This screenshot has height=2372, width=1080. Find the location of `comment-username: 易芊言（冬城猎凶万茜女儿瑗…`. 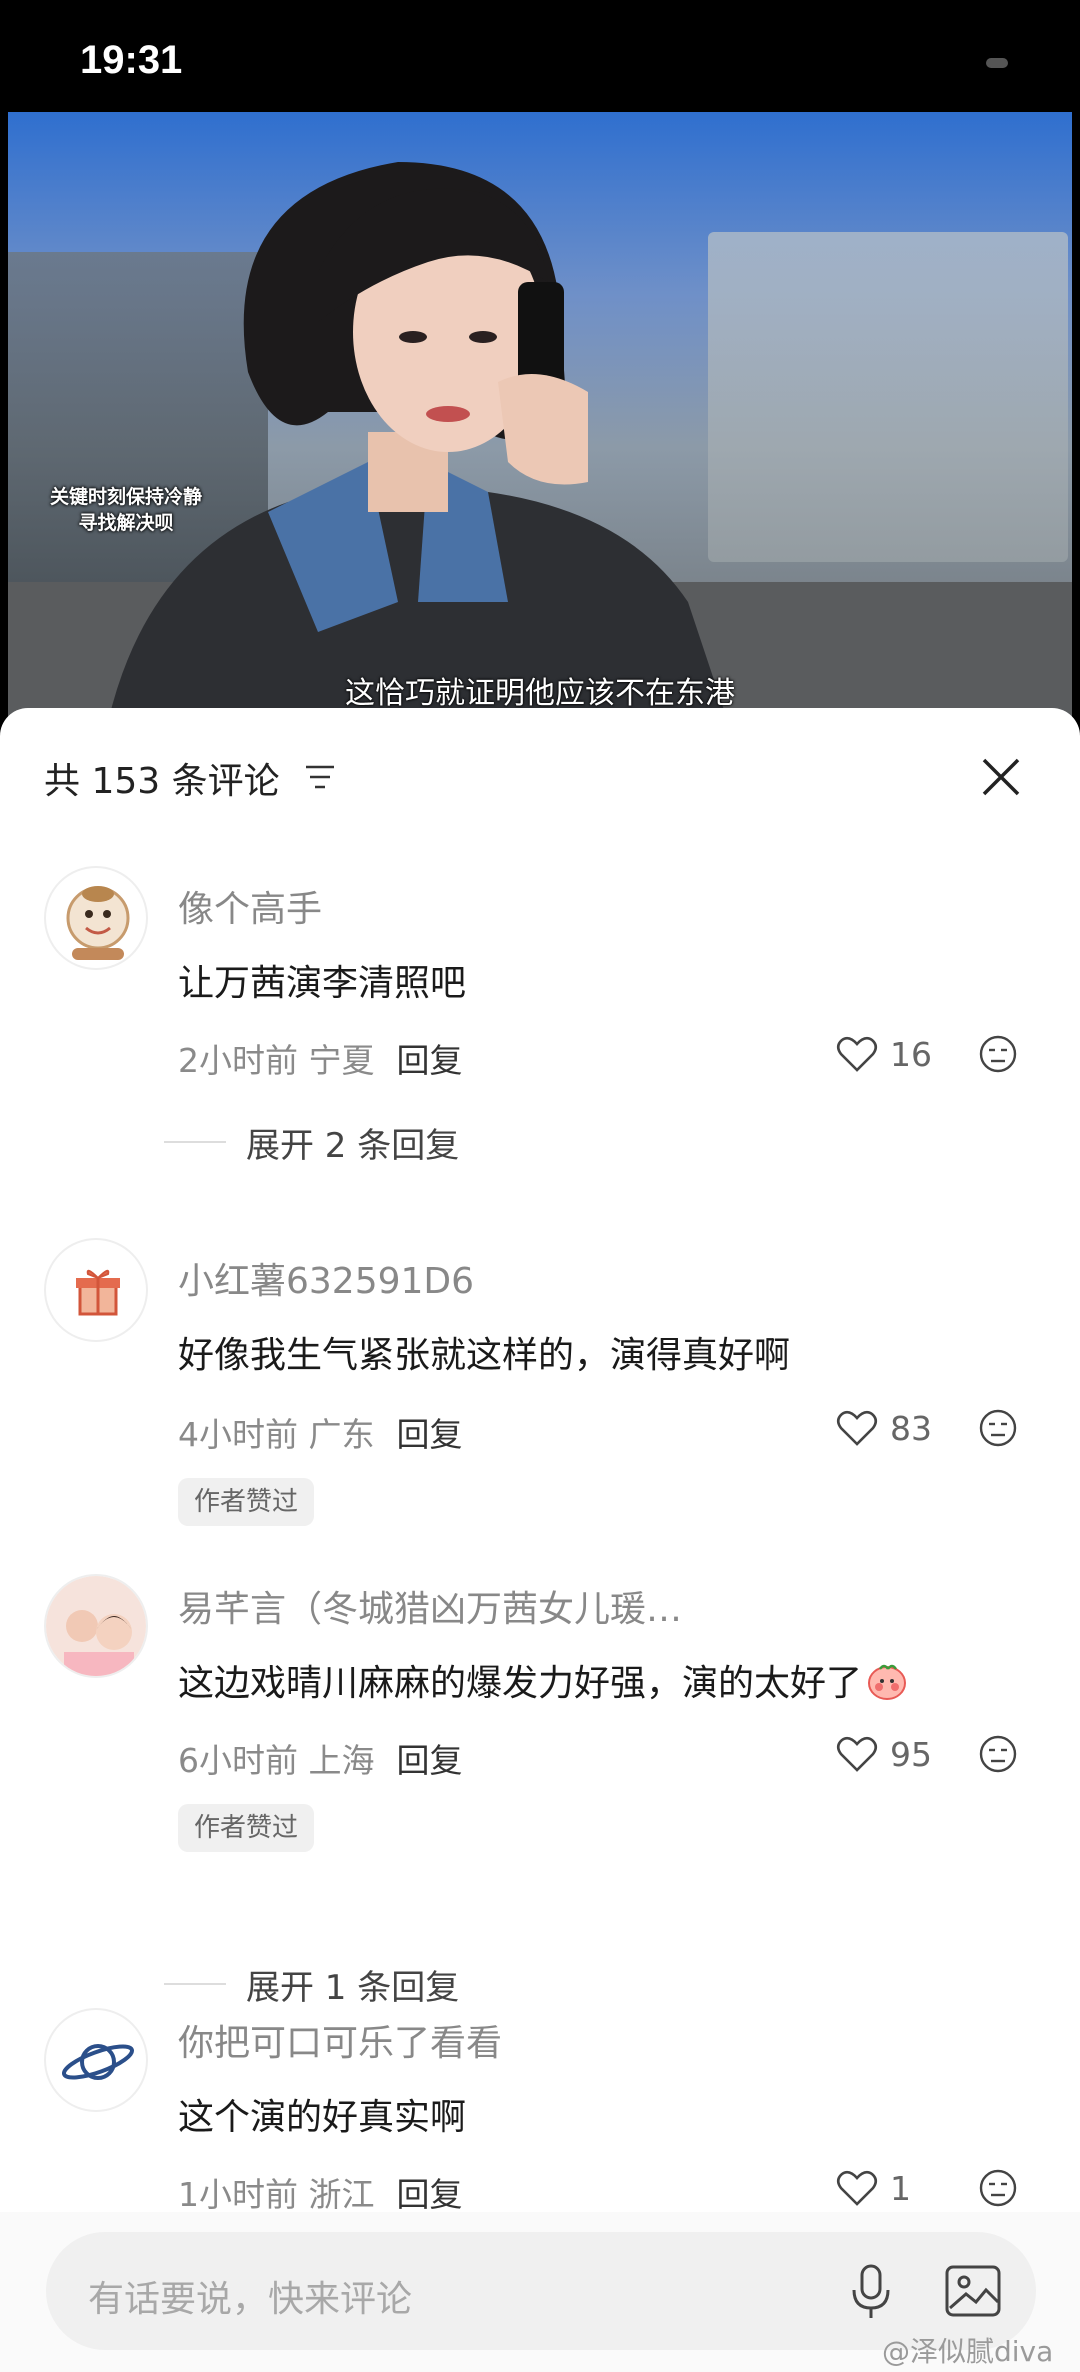

comment-username: 易芊言（冬城猎凶万茜女儿瑗… is located at coordinates (430, 1606).